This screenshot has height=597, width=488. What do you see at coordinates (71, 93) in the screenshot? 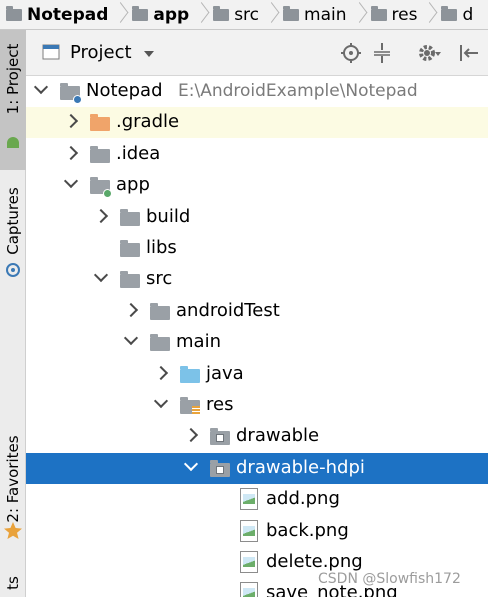
I see `project-folder-icon` at bounding box center [71, 93].